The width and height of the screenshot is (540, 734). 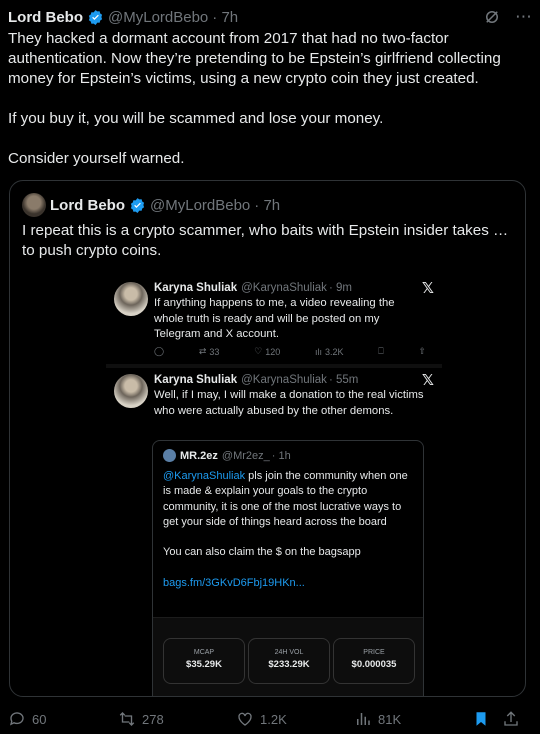 I want to click on stat-mcap: MCAP $35.29K, so click(x=204, y=661).